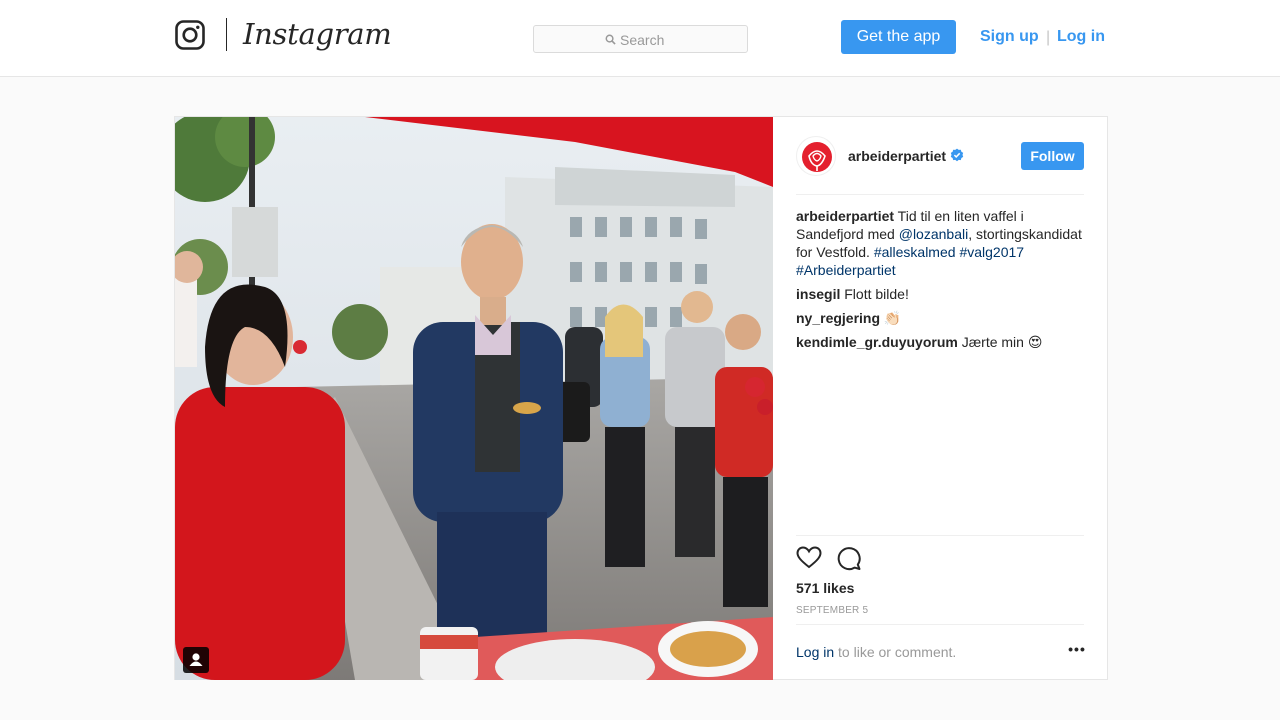  Describe the element at coordinates (1052, 156) in the screenshot. I see `follow-button: Follow` at that location.